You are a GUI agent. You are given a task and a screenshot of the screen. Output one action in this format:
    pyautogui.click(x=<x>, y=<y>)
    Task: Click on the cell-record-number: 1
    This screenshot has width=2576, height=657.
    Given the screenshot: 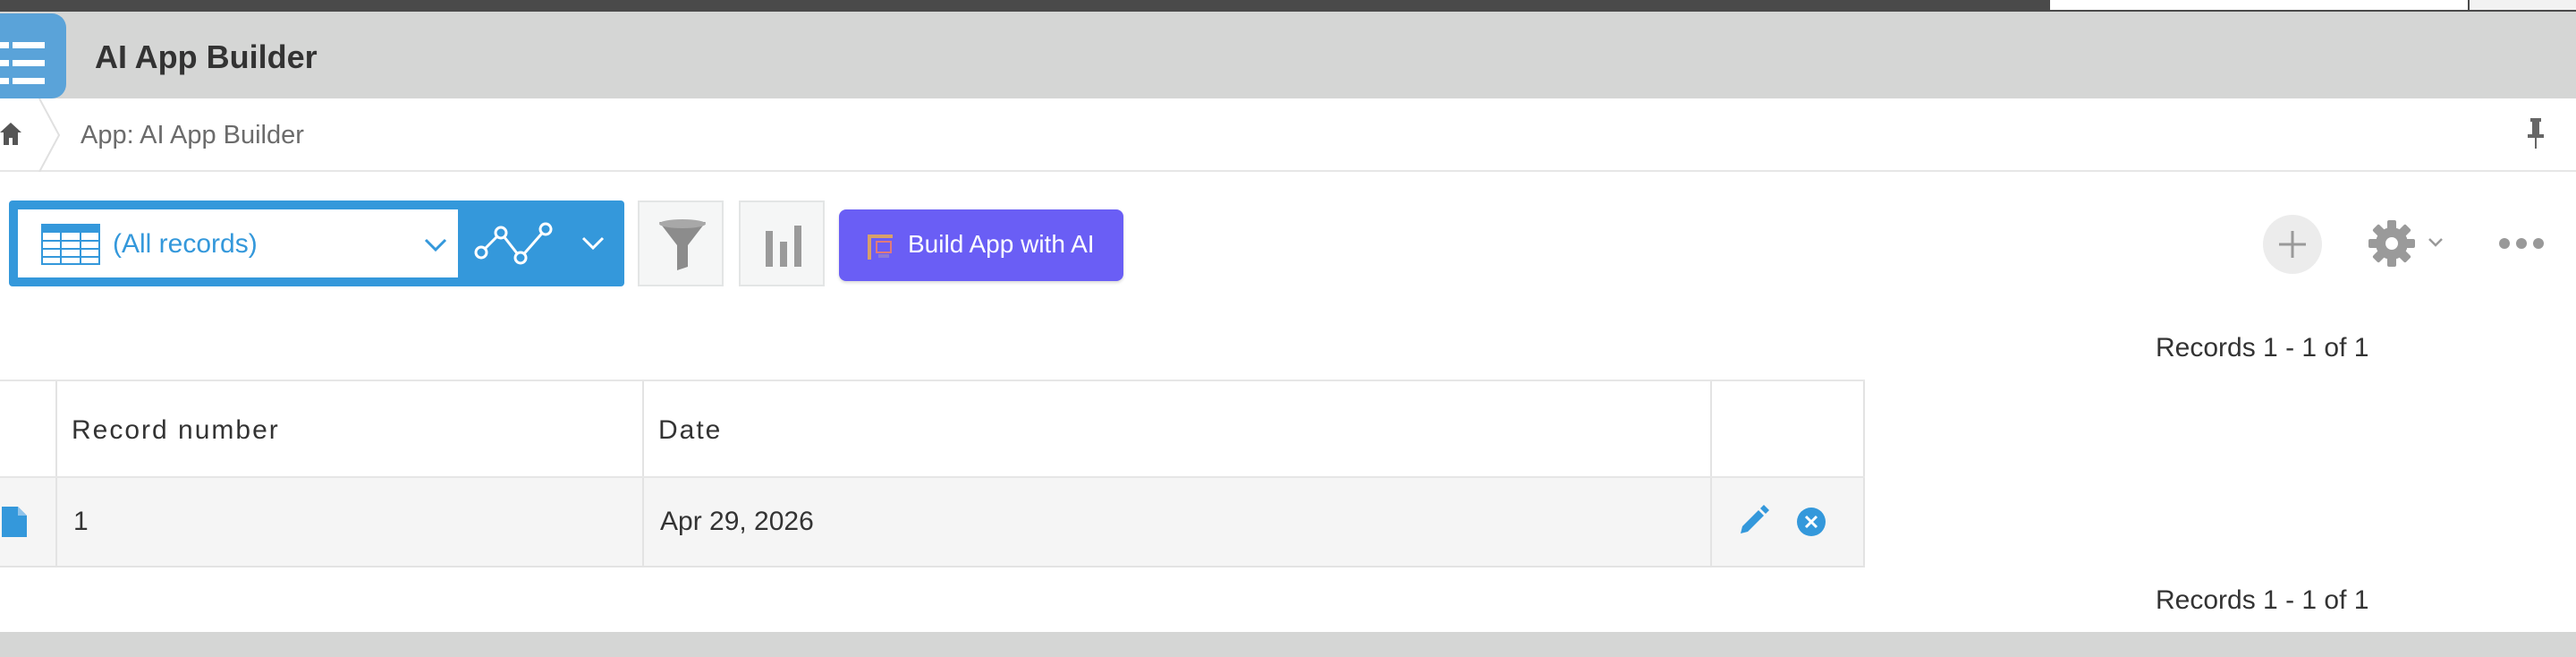 What is the action you would take?
    pyautogui.click(x=81, y=521)
    